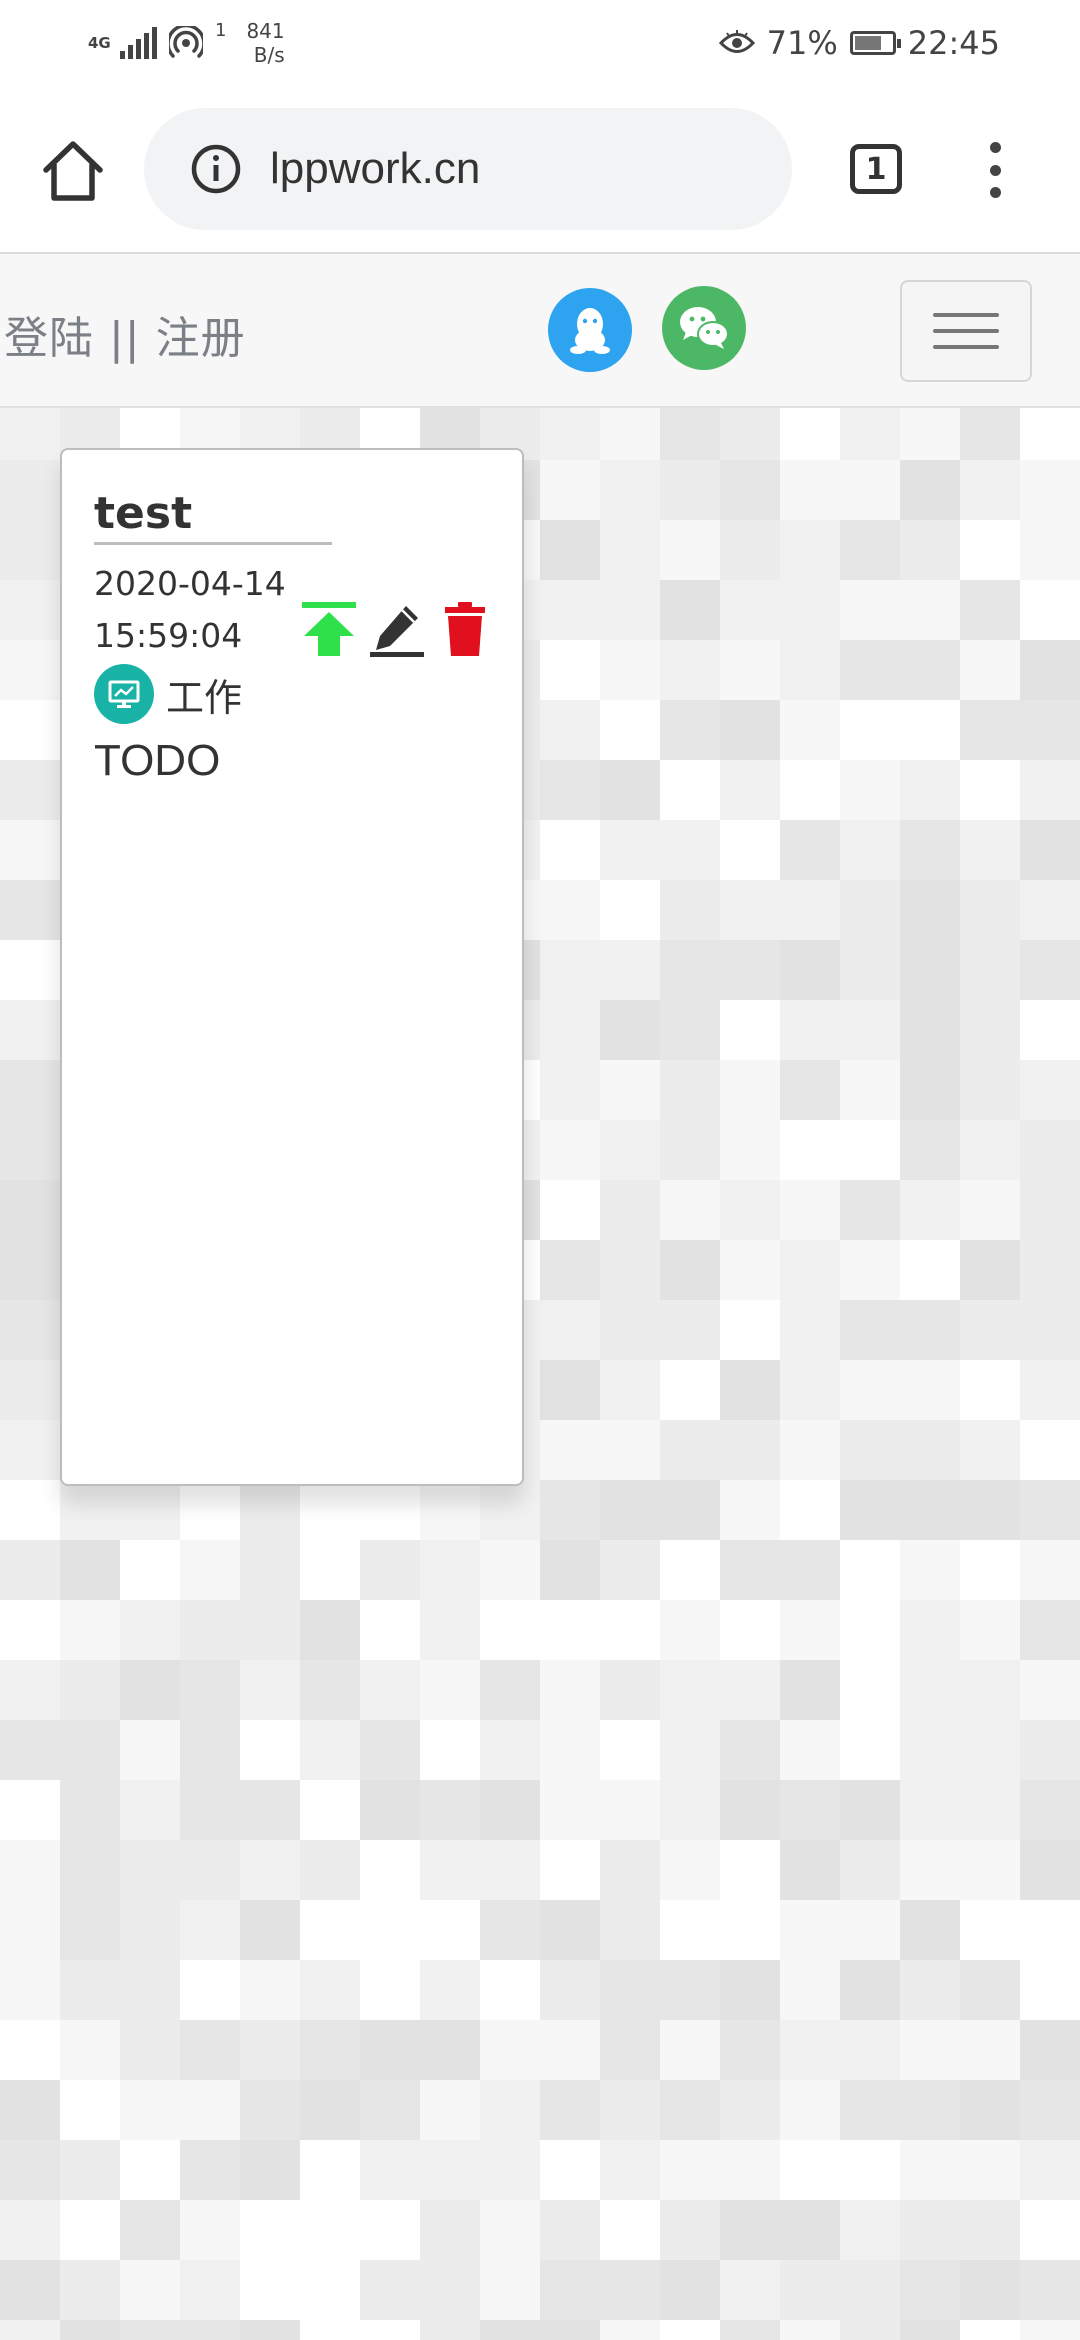 The image size is (1080, 2340). Describe the element at coordinates (213, 515) in the screenshot. I see `note-title: test` at that location.